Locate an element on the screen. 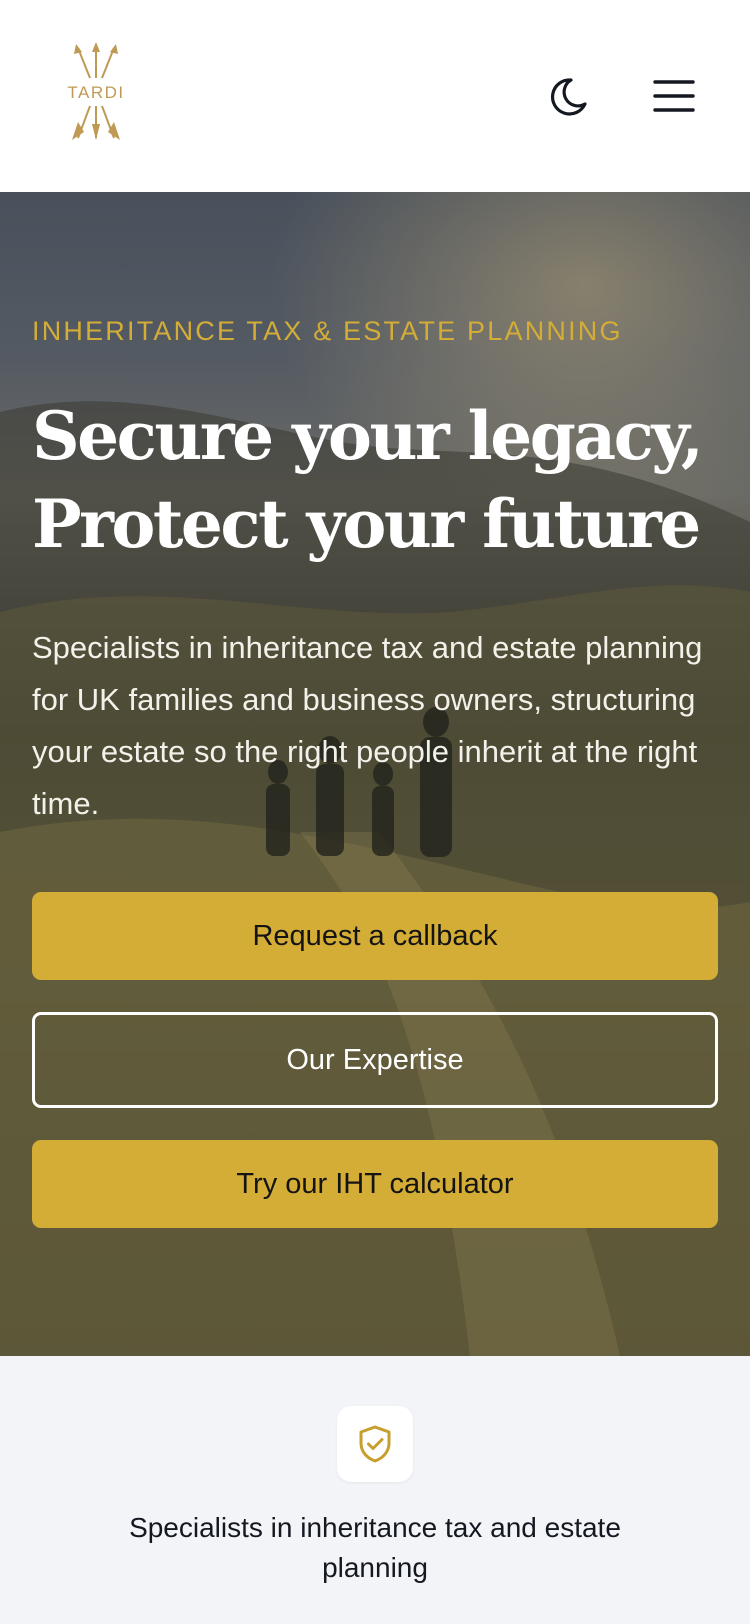  feature-icon-container is located at coordinates (375, 1444).